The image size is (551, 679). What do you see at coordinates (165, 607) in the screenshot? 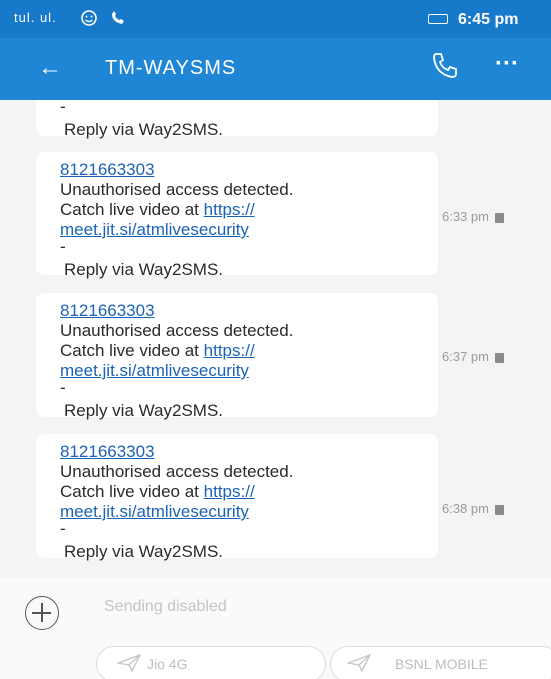
I see `message-input: Sending disabled` at bounding box center [165, 607].